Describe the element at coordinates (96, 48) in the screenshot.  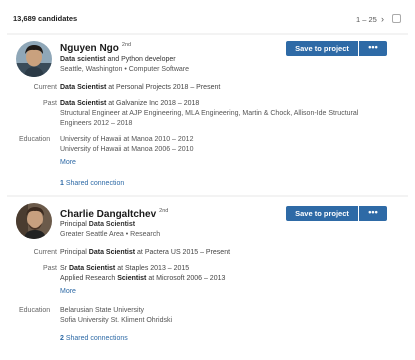
I see `candidate-name: Nguyen Ngo 2nd` at that location.